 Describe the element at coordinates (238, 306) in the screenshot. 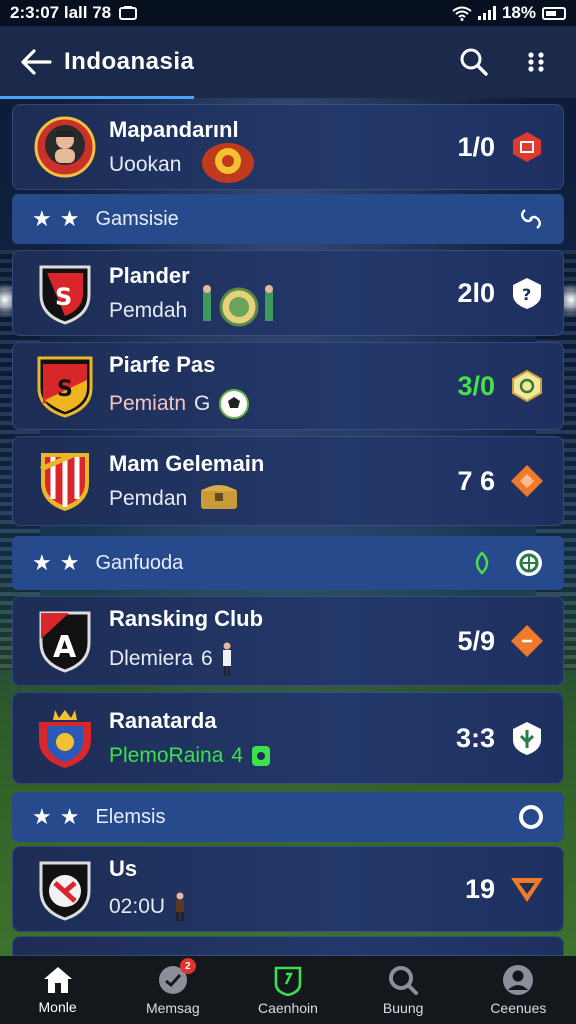

I see `players-emblem-icon` at that location.